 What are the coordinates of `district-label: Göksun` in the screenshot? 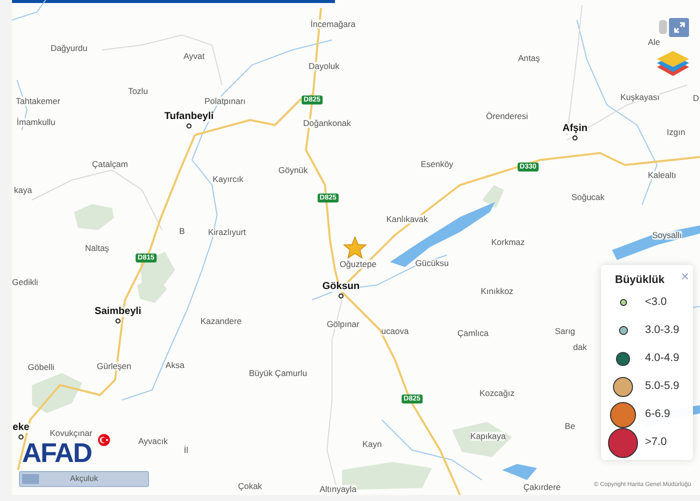 It's located at (341, 287).